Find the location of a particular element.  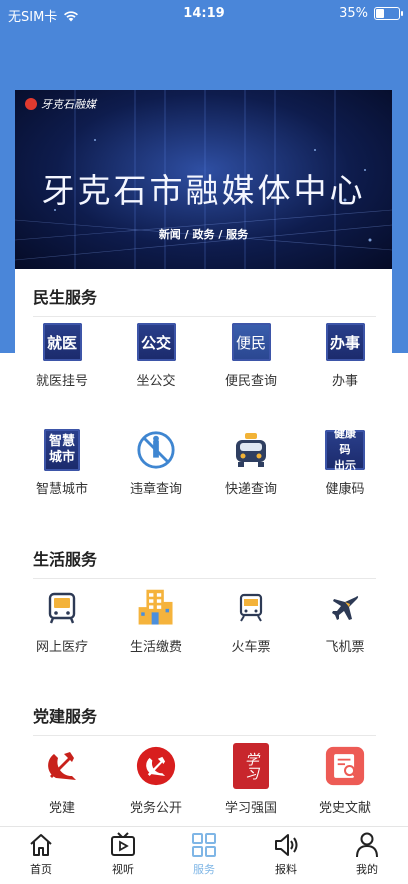

service-label: 健康码 is located at coordinates (345, 489).